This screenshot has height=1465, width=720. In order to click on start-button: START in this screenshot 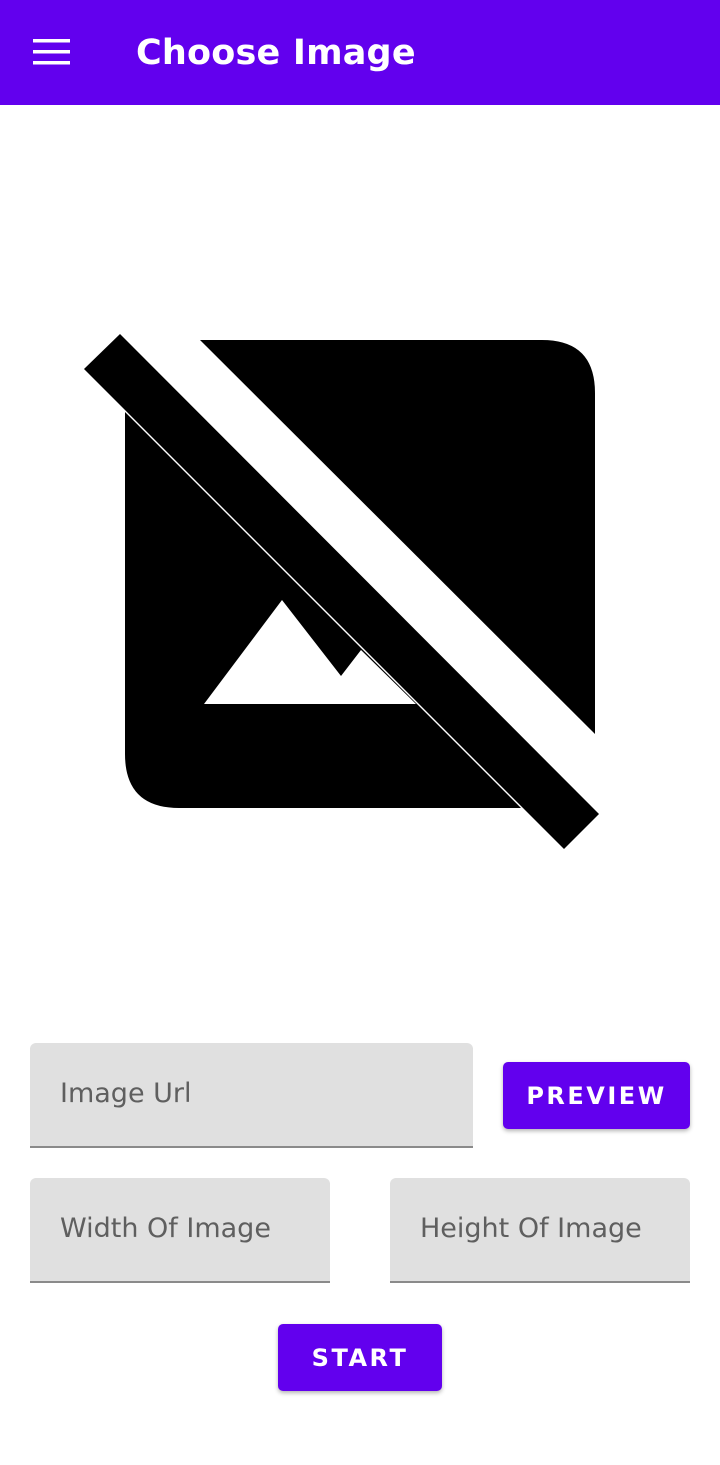, I will do `click(360, 1357)`.